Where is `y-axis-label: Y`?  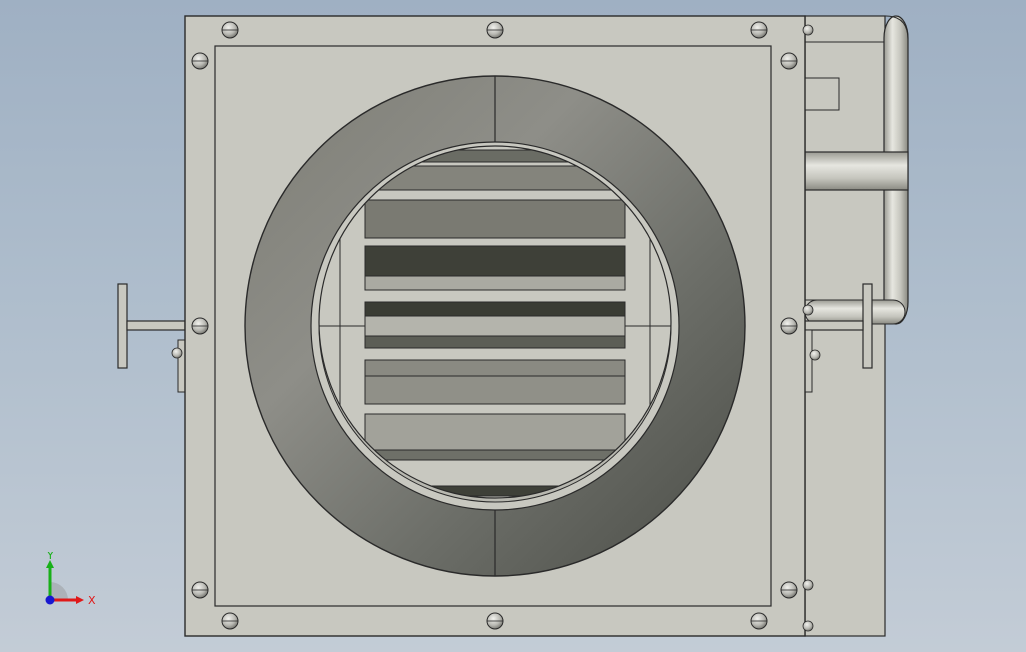
y-axis-label: Y is located at coordinates (50, 557).